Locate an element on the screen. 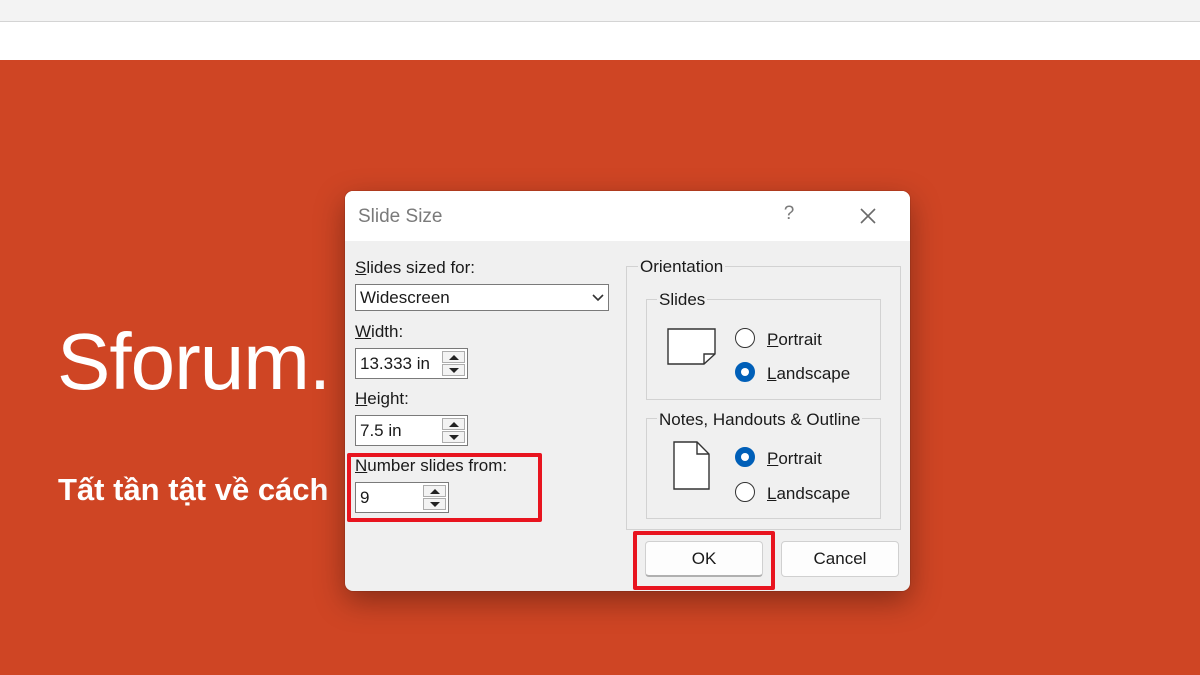 This screenshot has width=1200, height=675. notes-portrait-radio is located at coordinates (745, 457).